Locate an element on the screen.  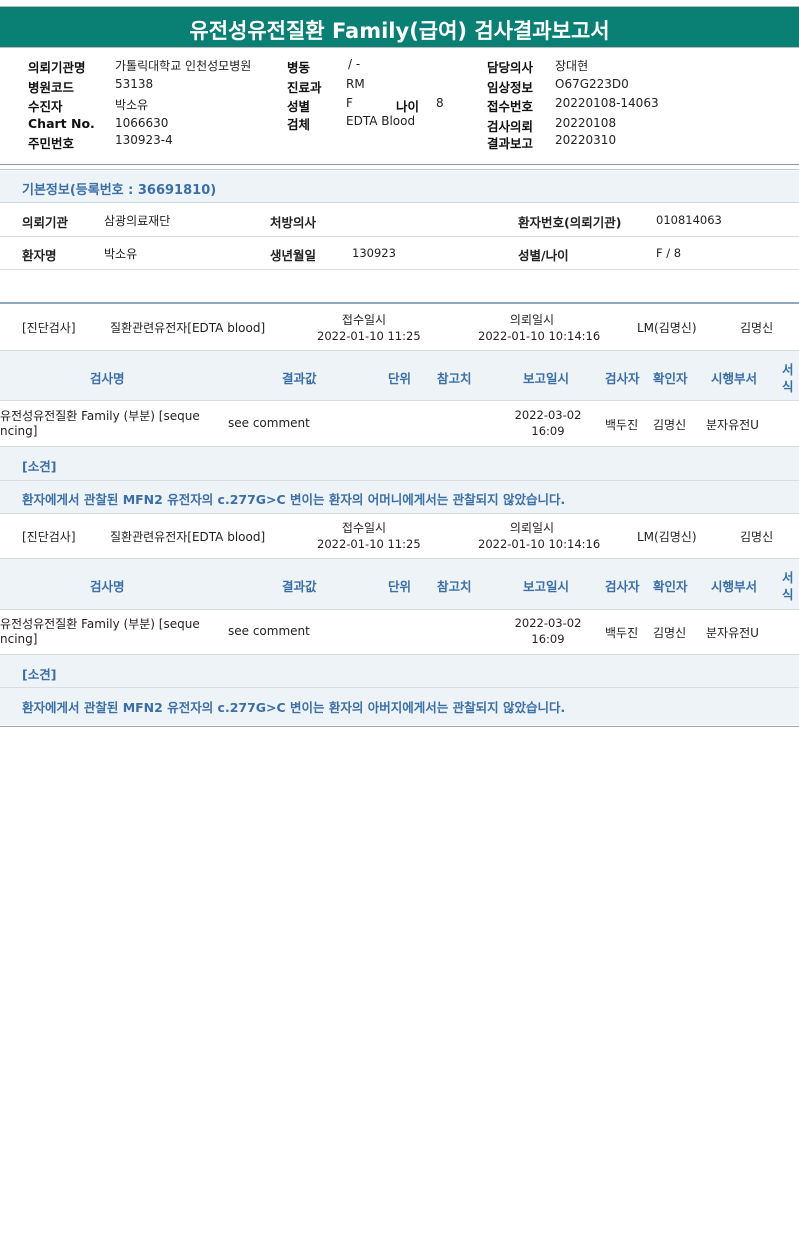
label-doctor: 담당의사 is located at coordinates (510, 67).